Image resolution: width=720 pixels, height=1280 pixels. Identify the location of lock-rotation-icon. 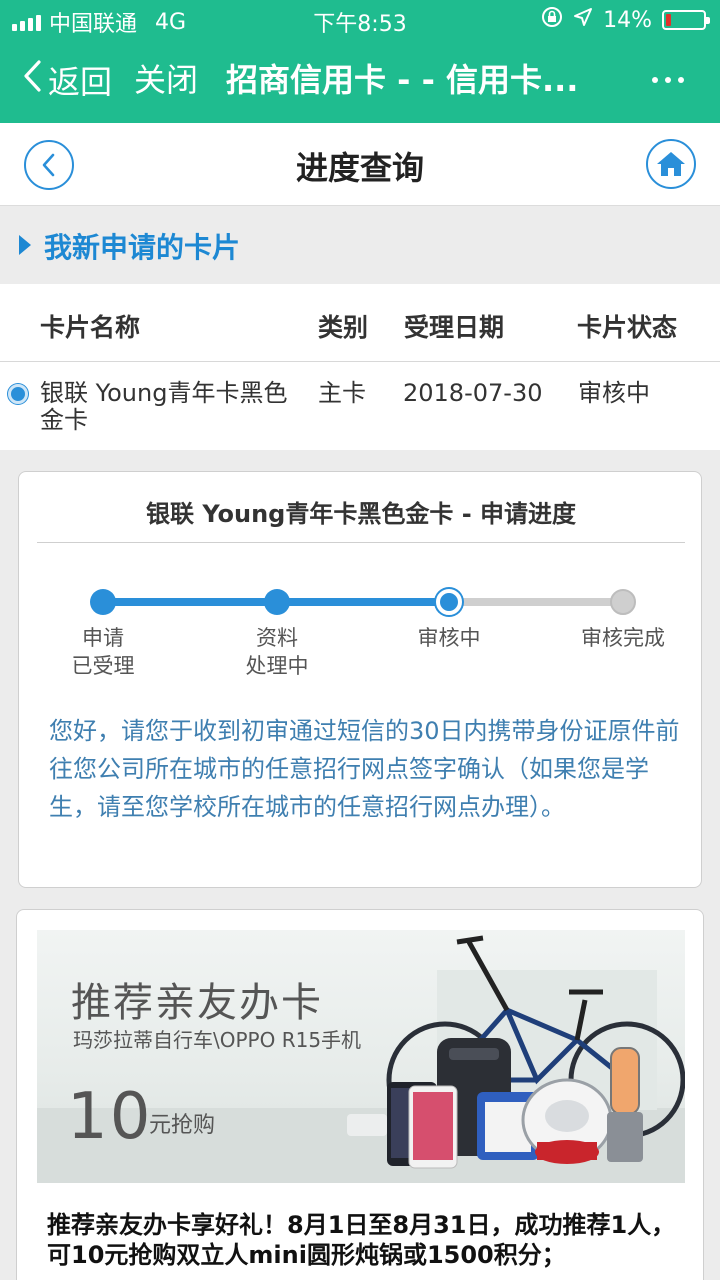
(552, 20).